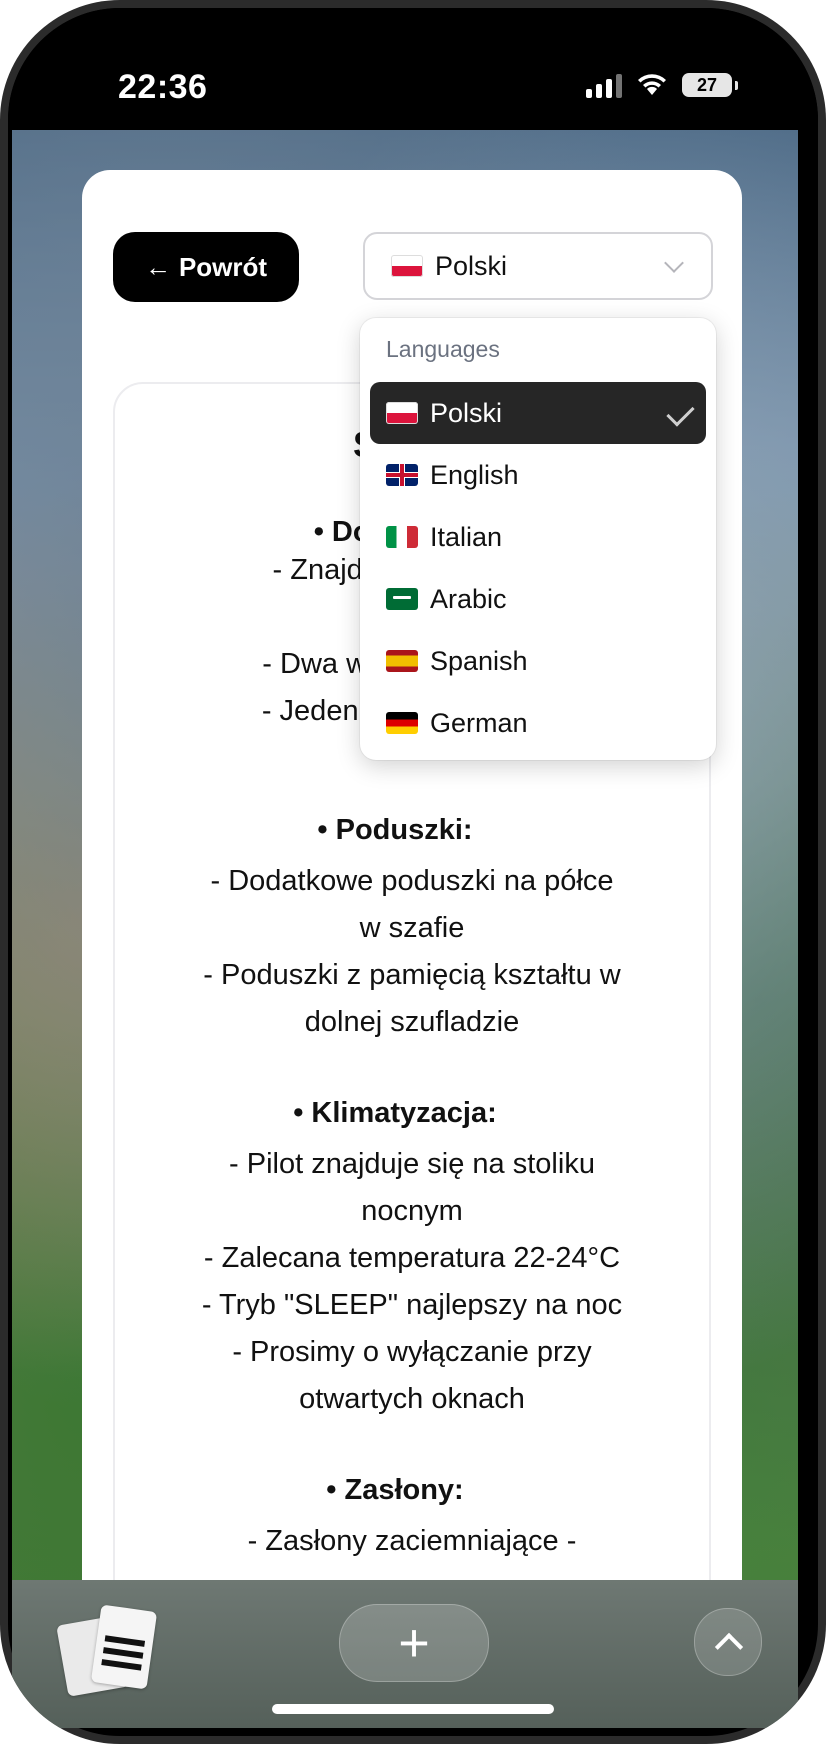  Describe the element at coordinates (412, 928) in the screenshot. I see `pillows-line: w szafie` at that location.